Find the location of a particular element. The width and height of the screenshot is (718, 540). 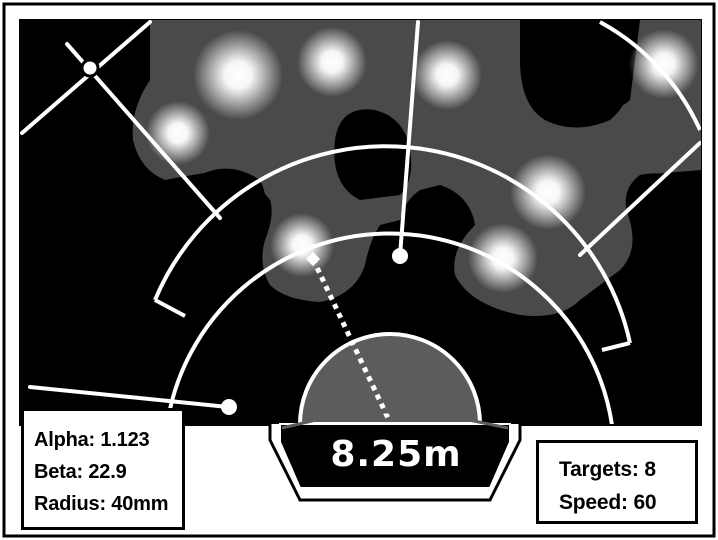

speed-stat: Speed: 60 is located at coordinates (608, 502).